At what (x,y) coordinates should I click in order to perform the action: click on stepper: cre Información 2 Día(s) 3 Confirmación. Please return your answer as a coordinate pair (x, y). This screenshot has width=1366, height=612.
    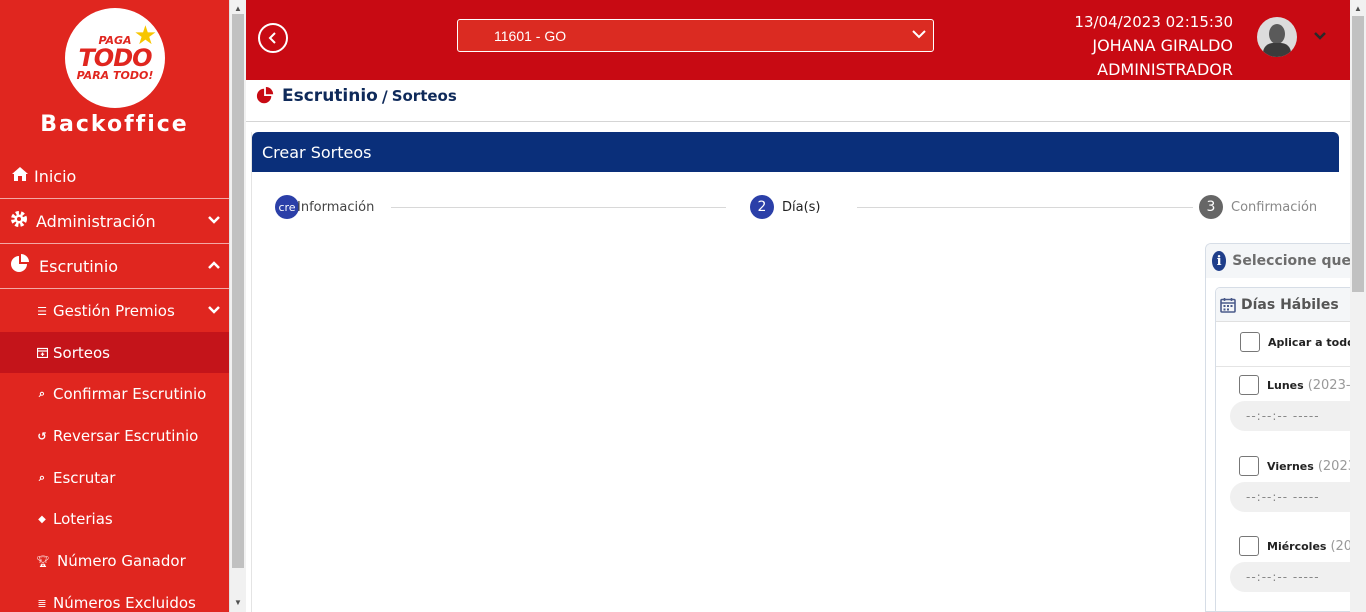
    Looking at the image, I should click on (797, 207).